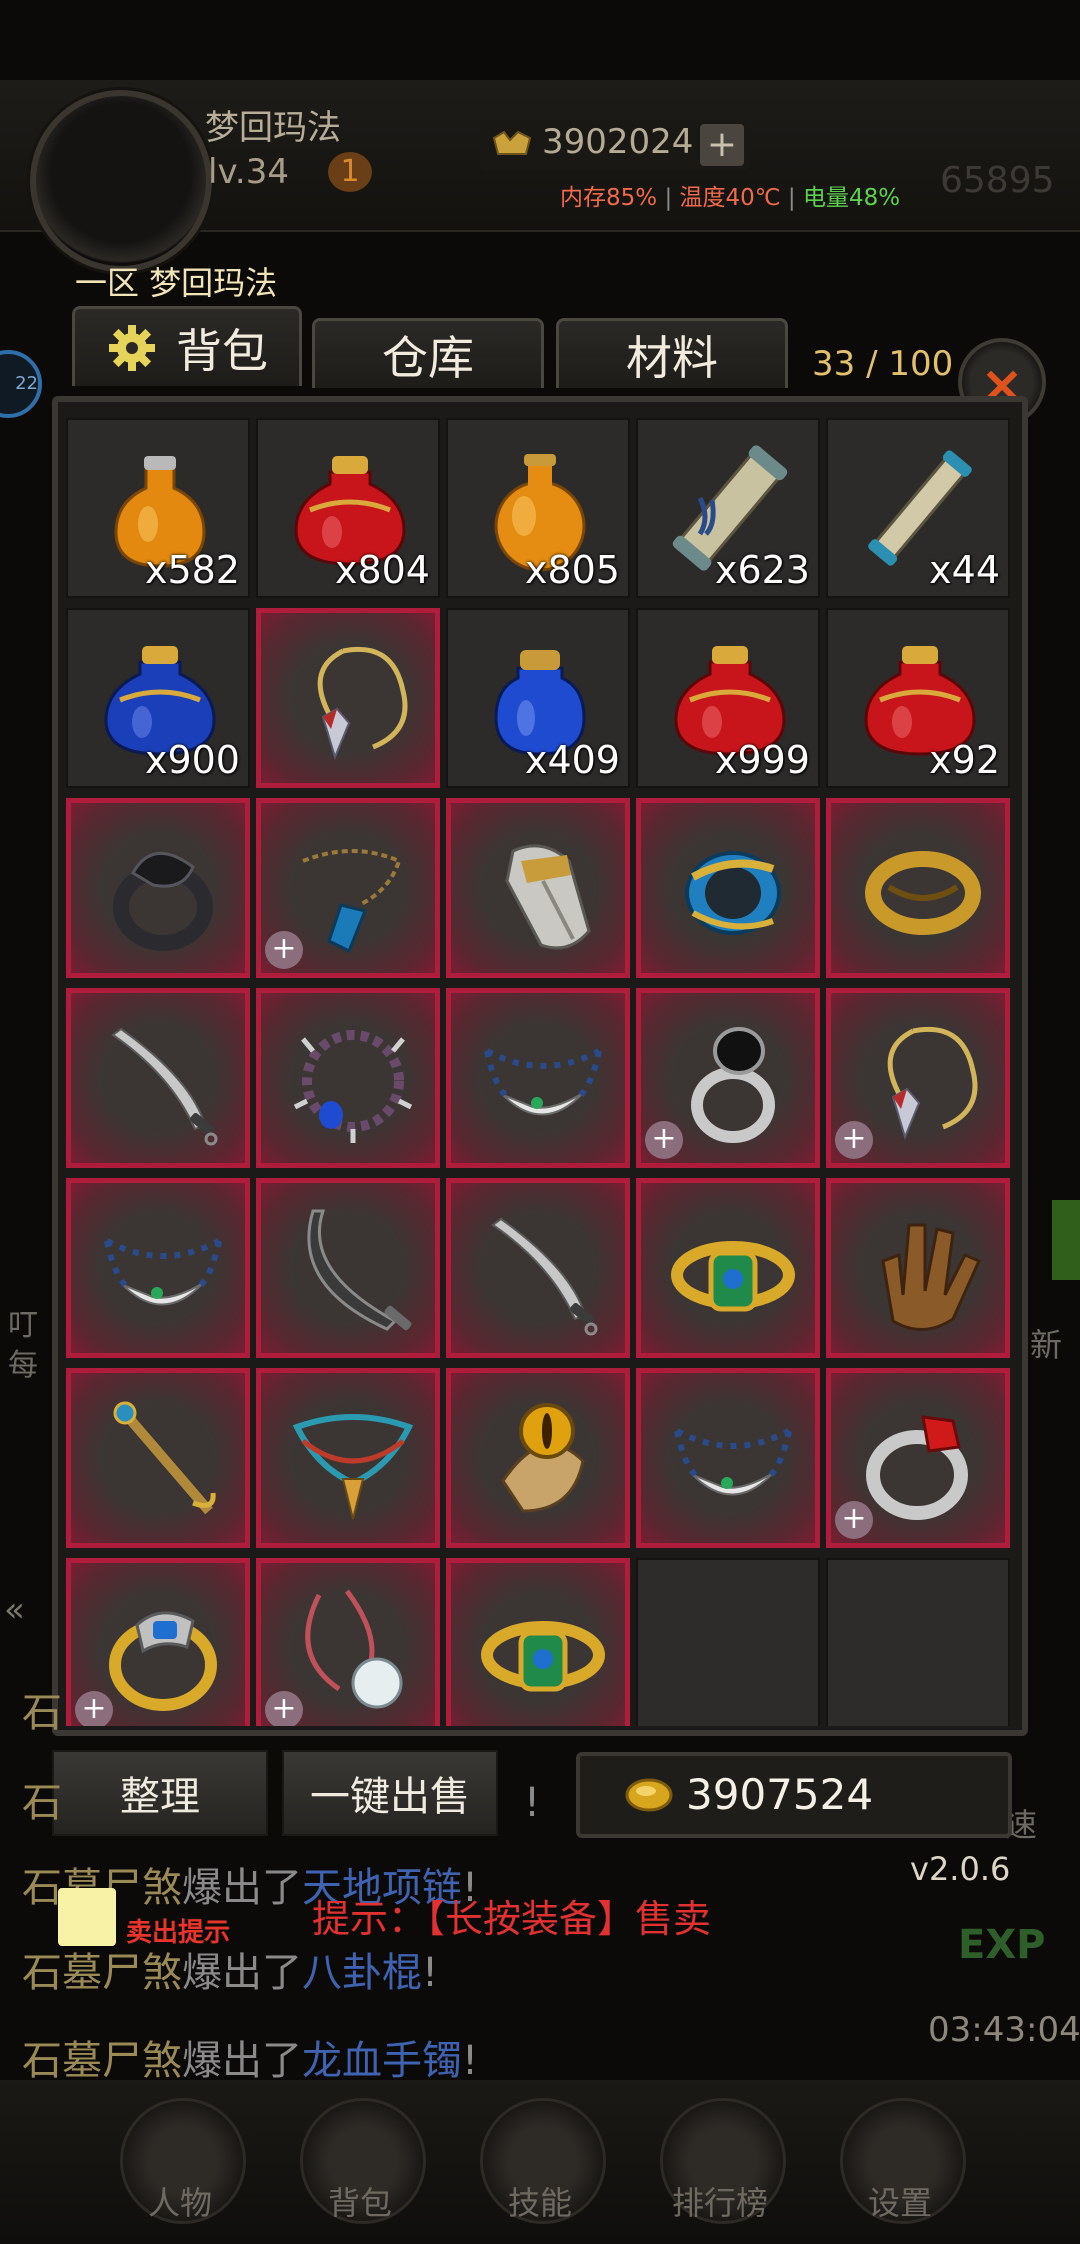  I want to click on sell-hint-label: 卖出提示, so click(178, 1933).